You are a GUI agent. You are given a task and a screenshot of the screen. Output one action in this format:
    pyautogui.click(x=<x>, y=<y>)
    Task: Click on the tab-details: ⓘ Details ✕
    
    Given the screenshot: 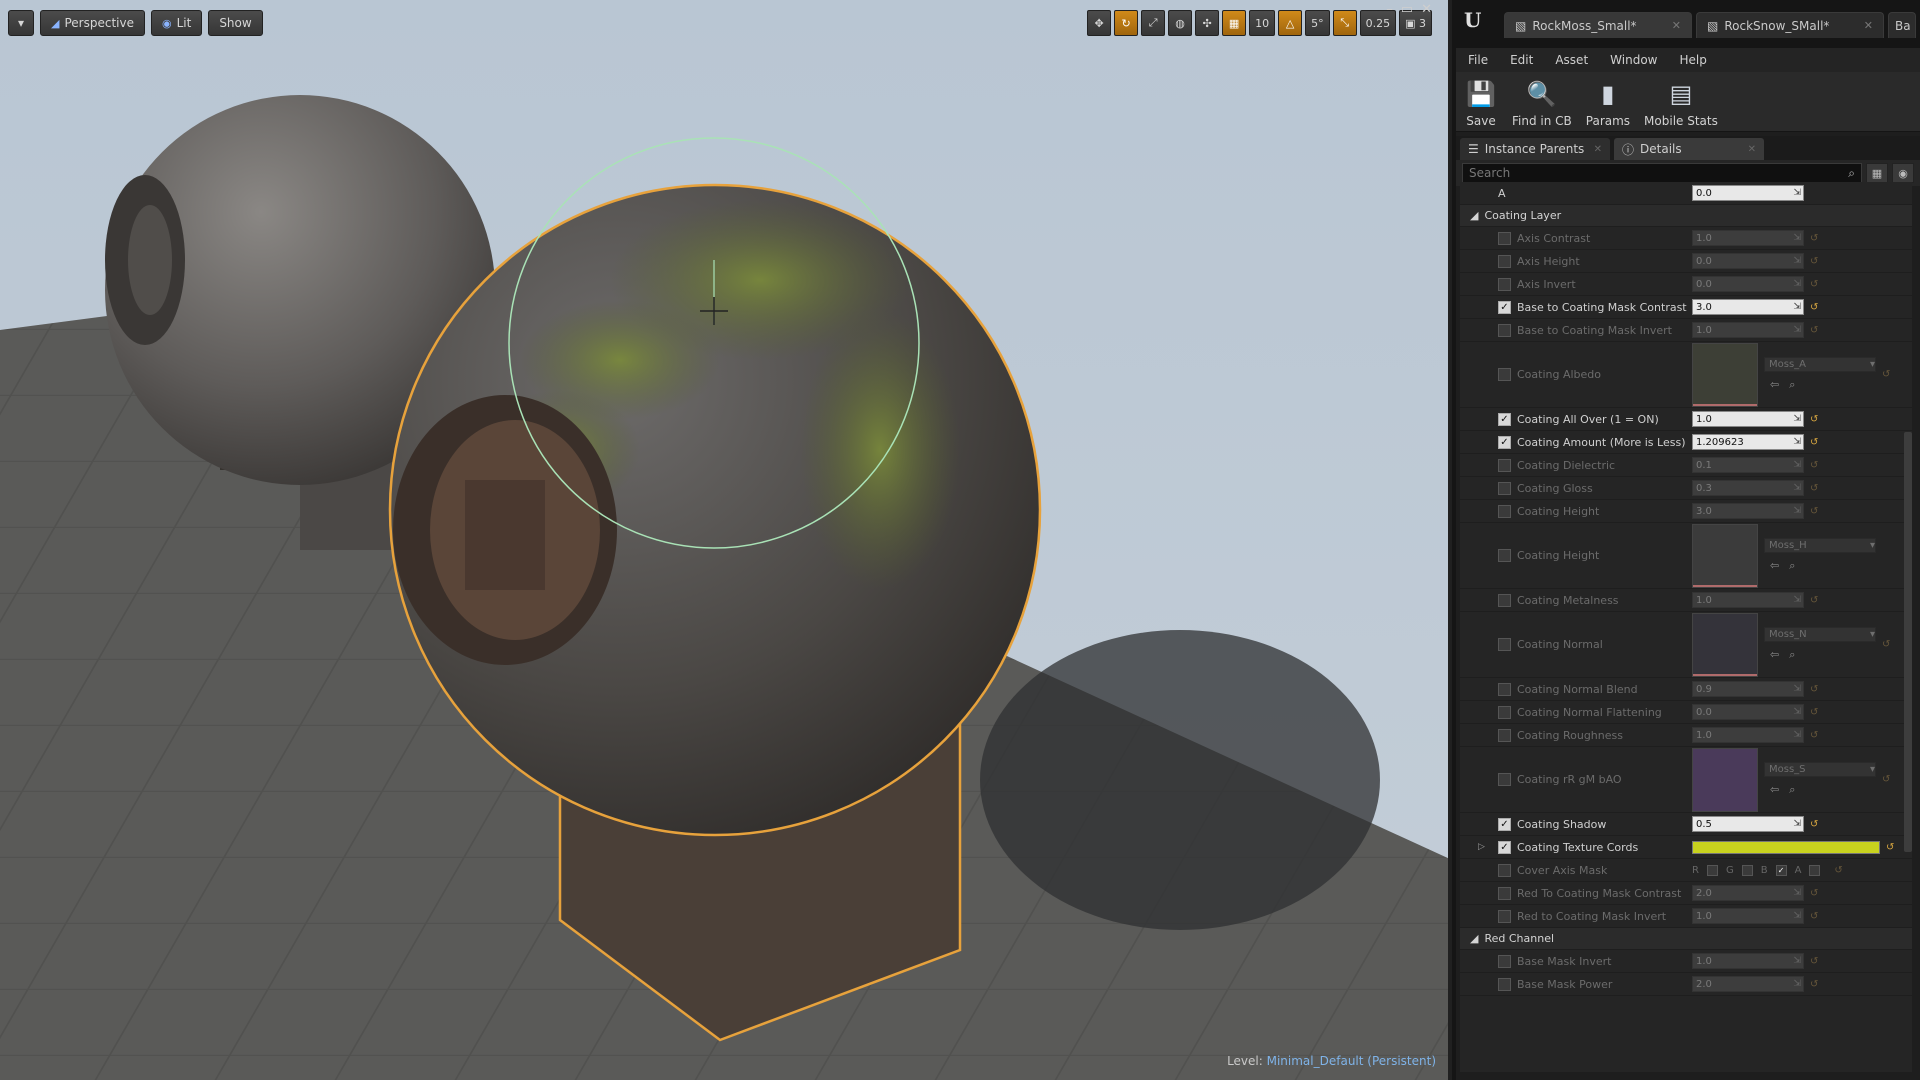 What is the action you would take?
    pyautogui.click(x=1689, y=149)
    